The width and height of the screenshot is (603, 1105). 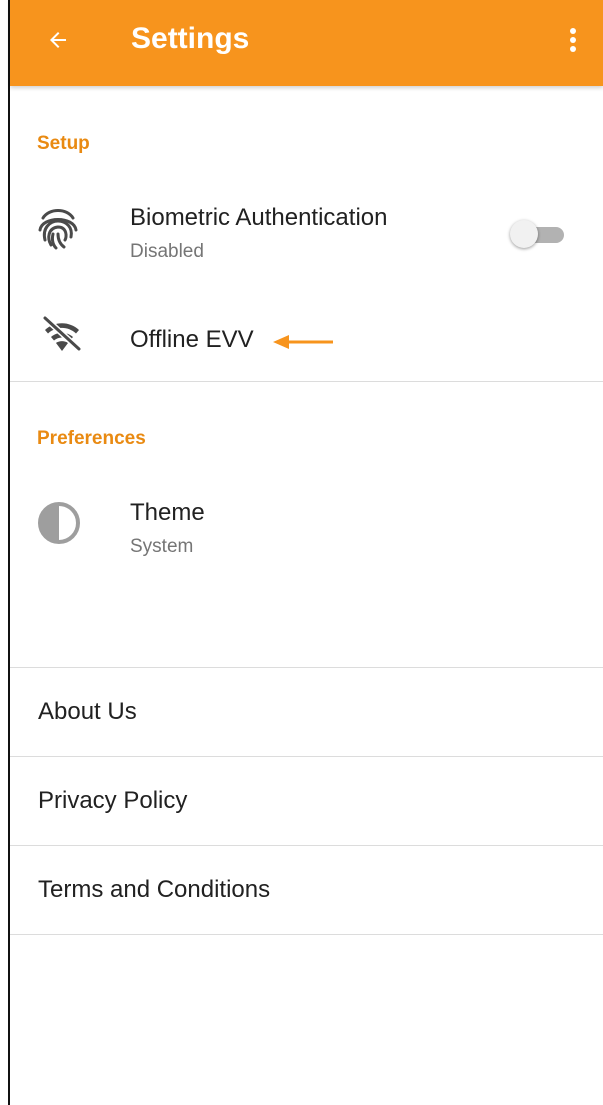 What do you see at coordinates (59, 523) in the screenshot?
I see `half-circle-theme-icon` at bounding box center [59, 523].